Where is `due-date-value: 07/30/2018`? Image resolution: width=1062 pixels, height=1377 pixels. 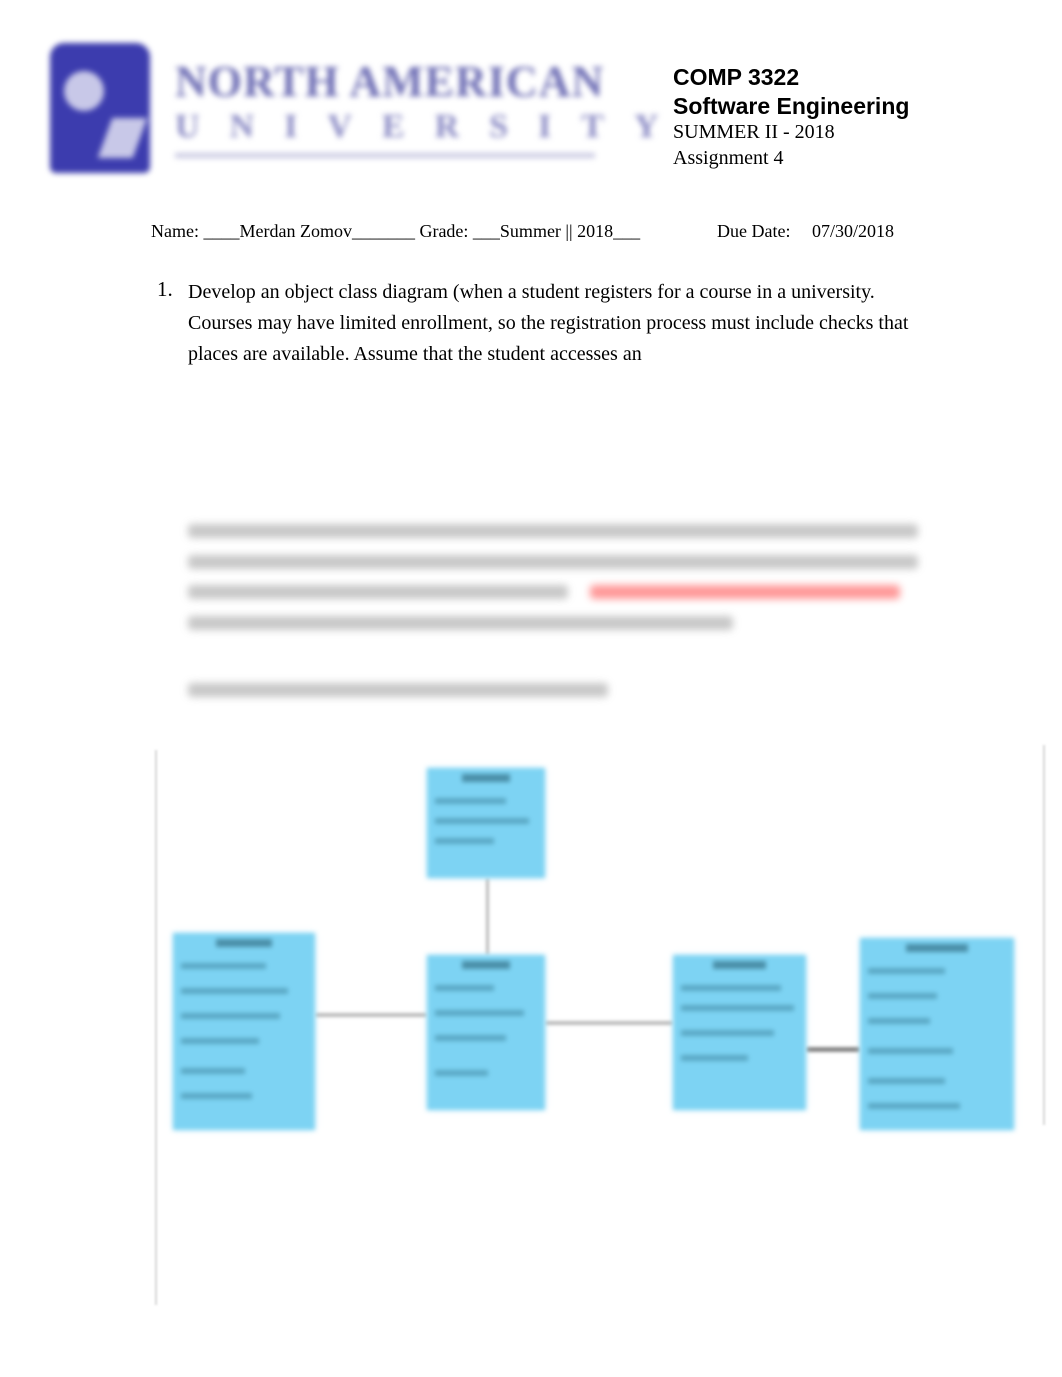
due-date-value: 07/30/2018 is located at coordinates (853, 231).